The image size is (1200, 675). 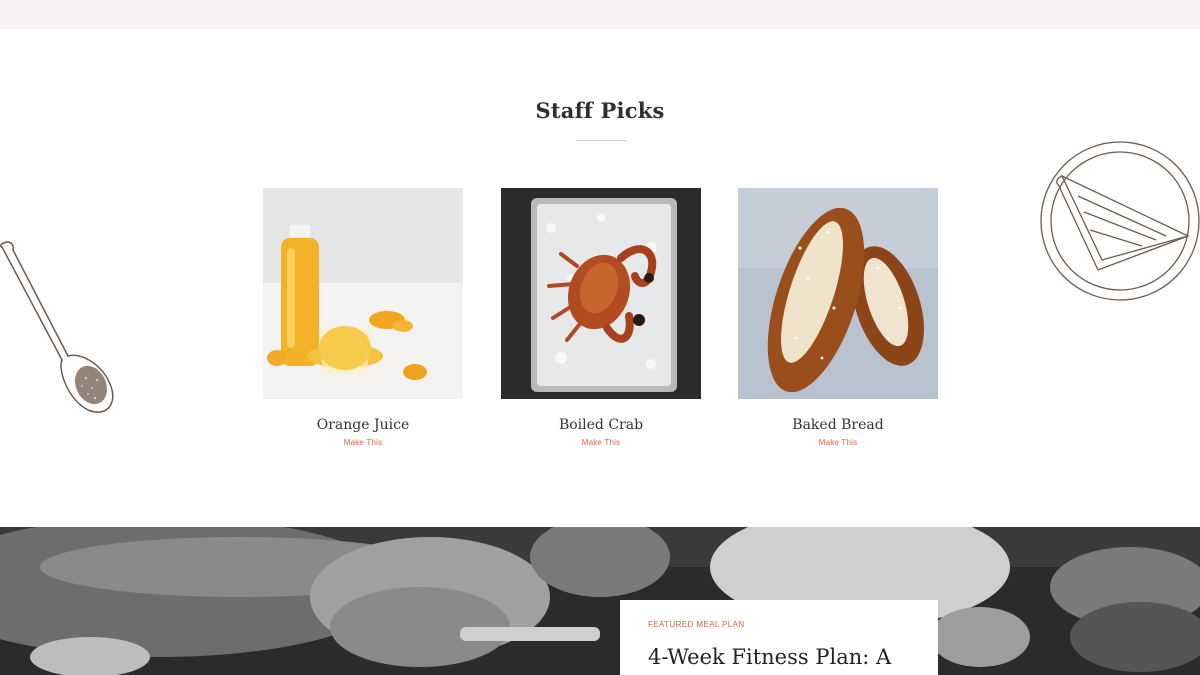 What do you see at coordinates (696, 624) in the screenshot?
I see `featured-label: FEATURED MEAL PLAN` at bounding box center [696, 624].